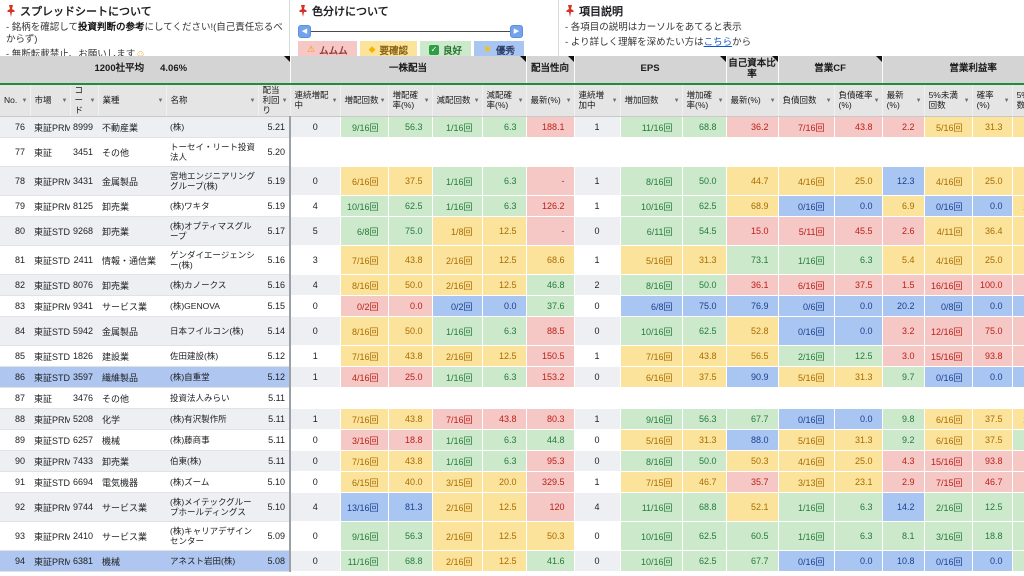 The image size is (1024, 576). Describe the element at coordinates (550, 152) in the screenshot. I see `cell-payout-latest` at that location.